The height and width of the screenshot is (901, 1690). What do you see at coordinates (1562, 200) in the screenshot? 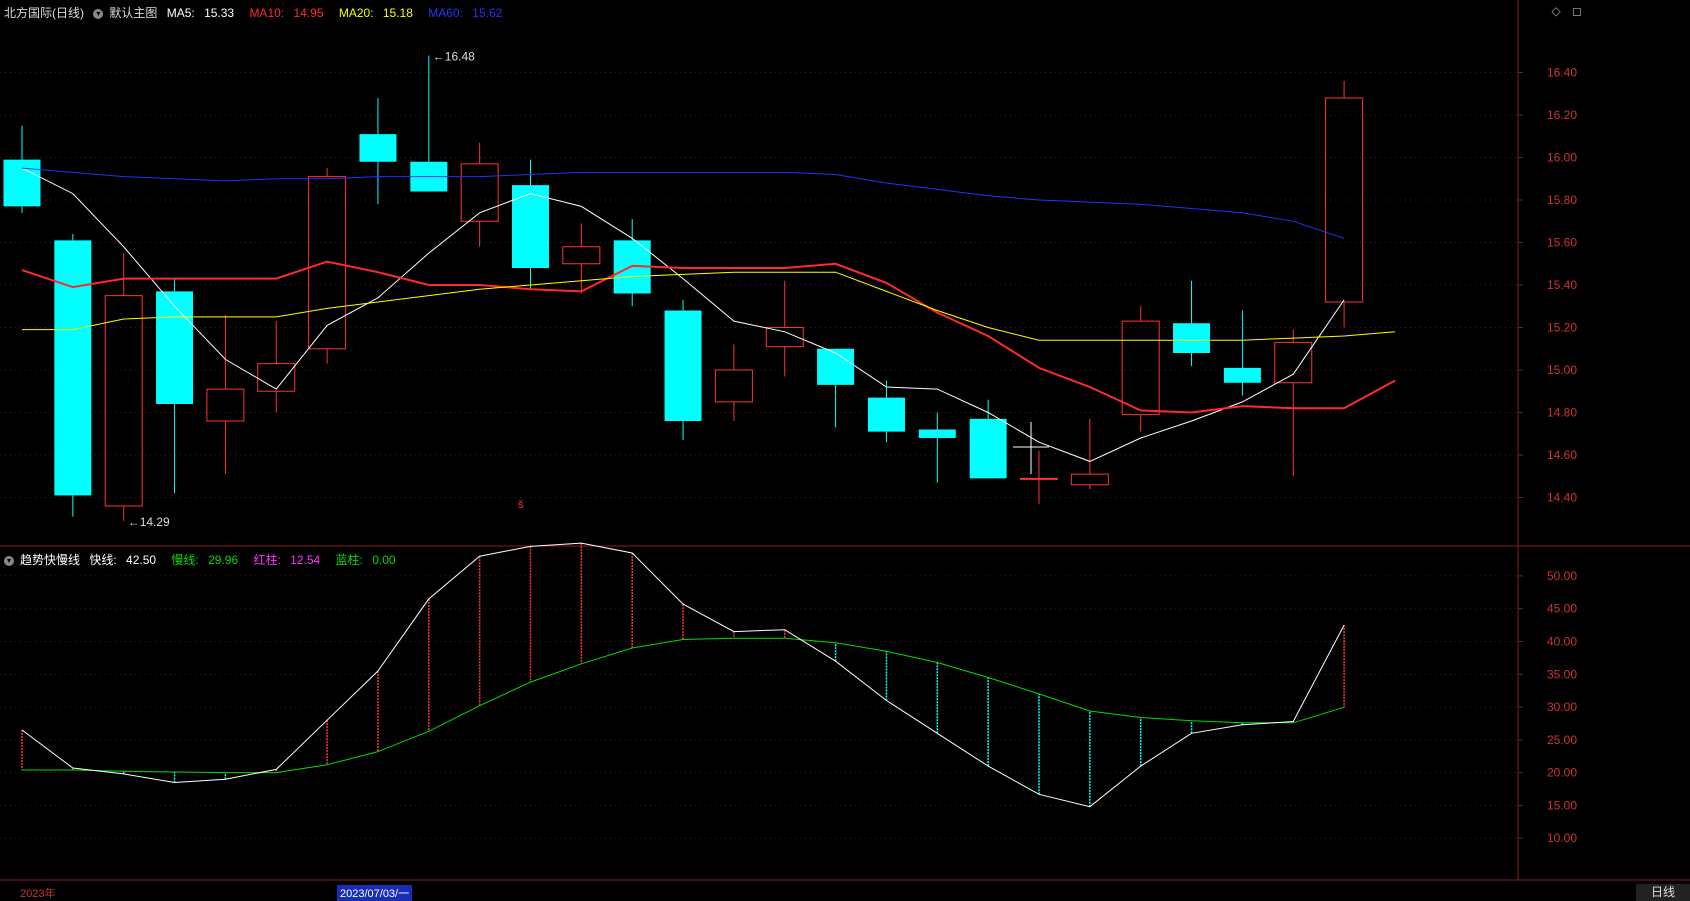
I see `y-tick-label: 15.80` at bounding box center [1562, 200].